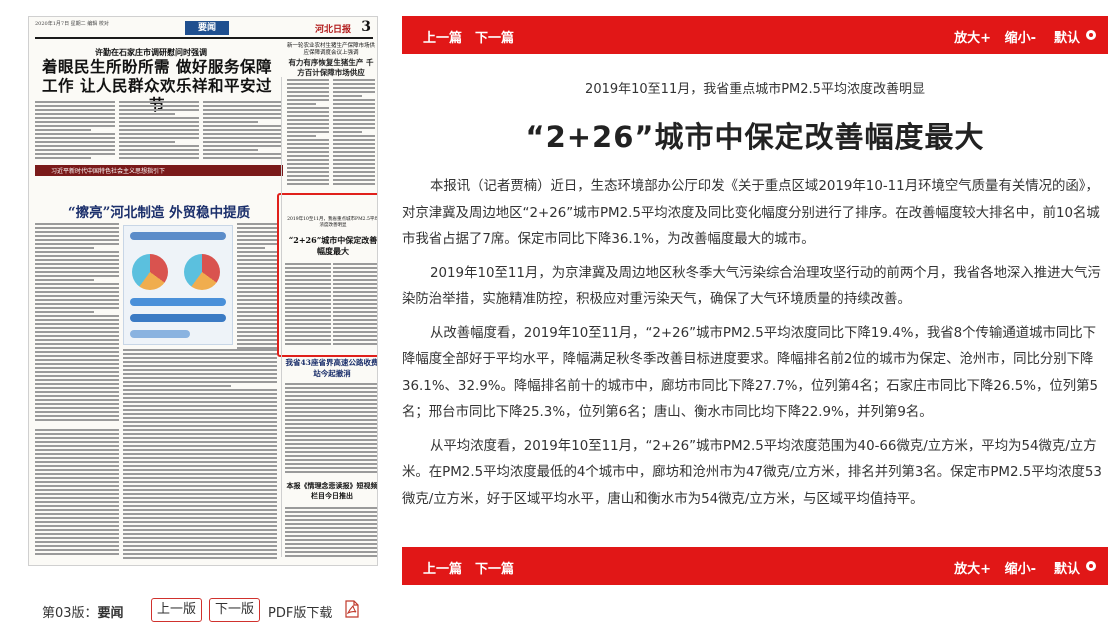  I want to click on edition-label: 第03版：要闻, so click(83, 611).